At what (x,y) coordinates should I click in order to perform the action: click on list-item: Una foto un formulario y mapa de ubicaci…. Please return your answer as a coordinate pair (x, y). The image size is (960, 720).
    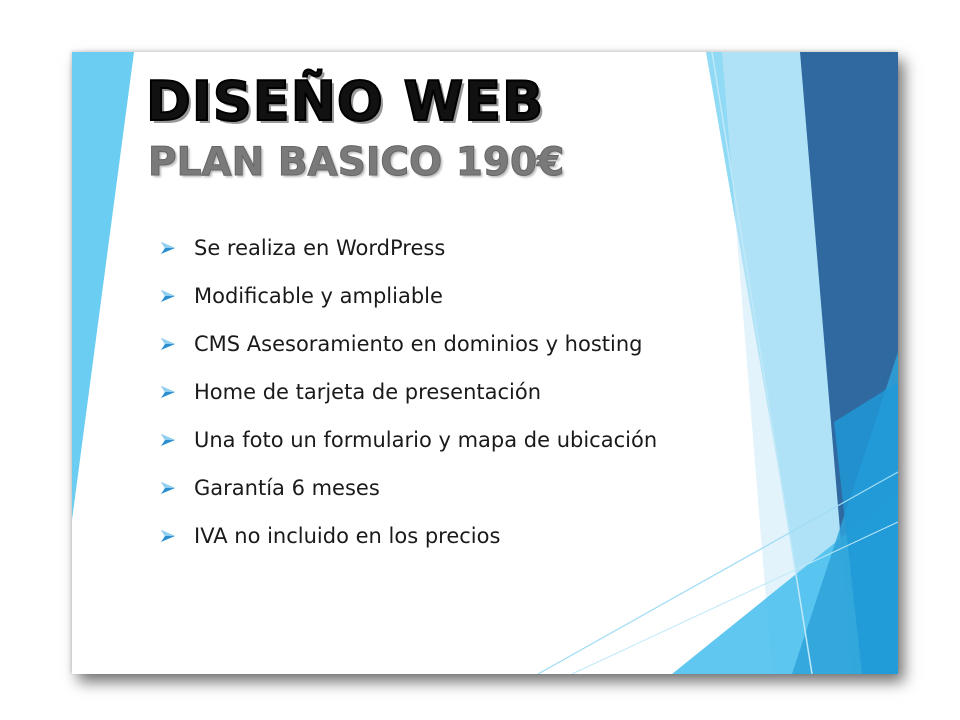
    Looking at the image, I should click on (408, 440).